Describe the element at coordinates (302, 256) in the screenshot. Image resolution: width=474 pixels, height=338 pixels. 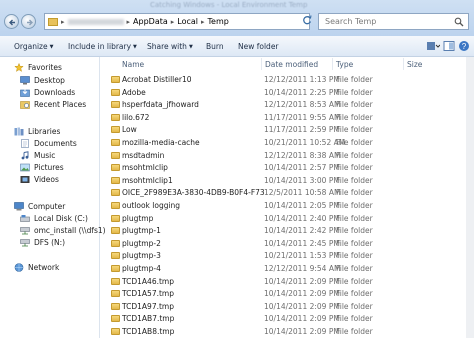
I see `file-date-modified: 10/21/2011 1:53 PM` at that location.